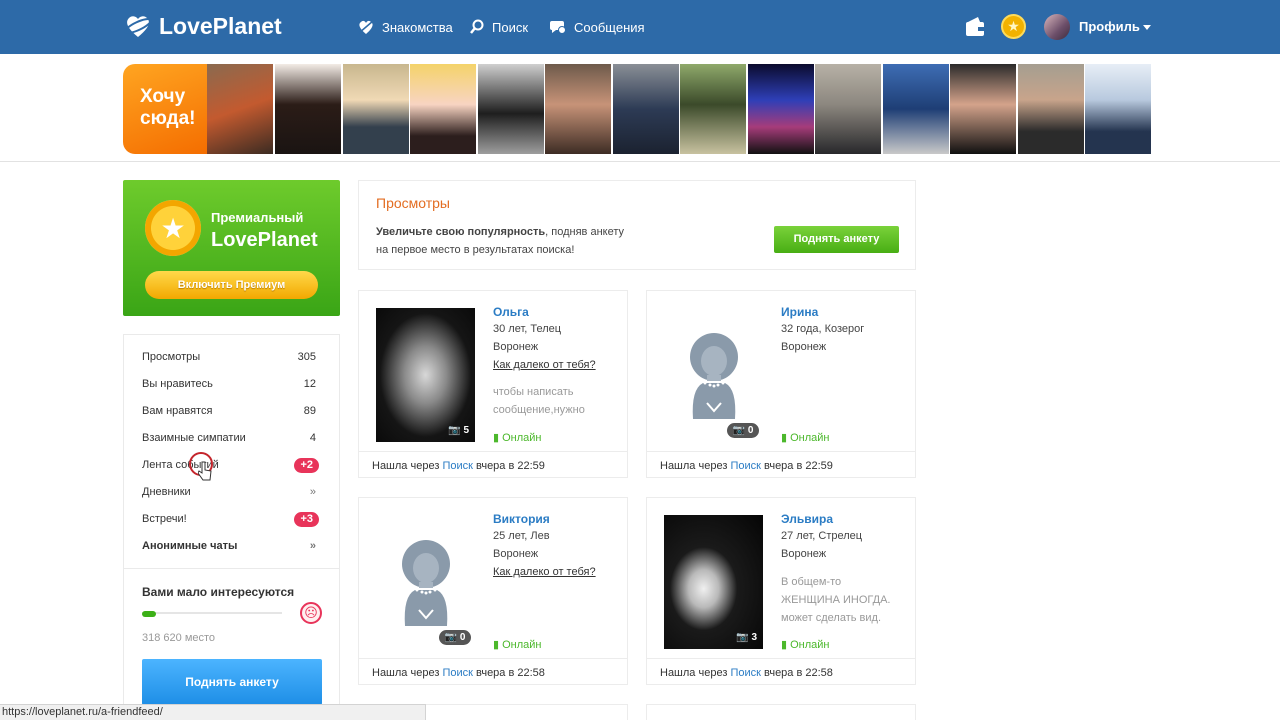 This screenshot has width=1280, height=720. I want to click on want-here-promo: Хочу сюда!, so click(167, 109).